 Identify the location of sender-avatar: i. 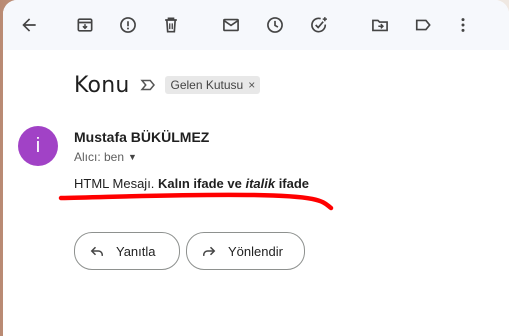
(38, 146).